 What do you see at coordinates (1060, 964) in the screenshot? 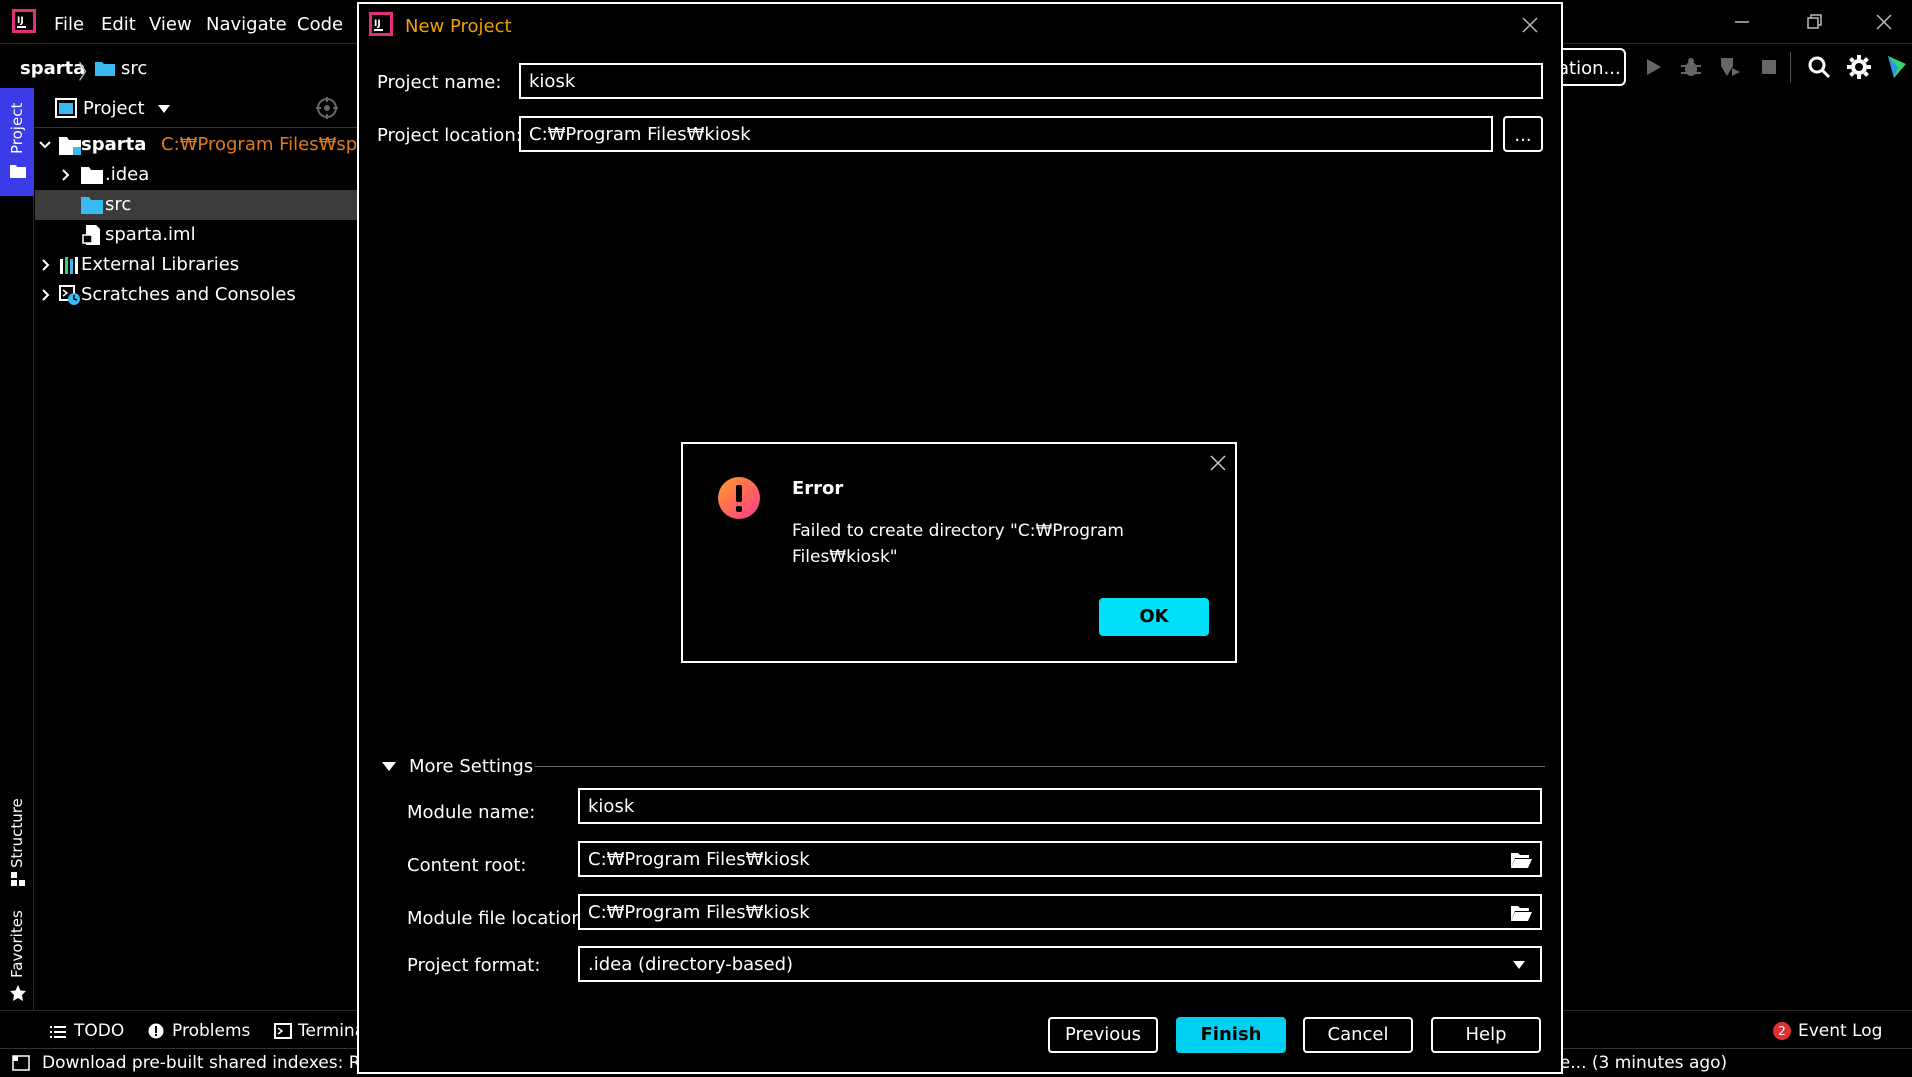
I see `project-format-select: .idea (directory-based)` at bounding box center [1060, 964].